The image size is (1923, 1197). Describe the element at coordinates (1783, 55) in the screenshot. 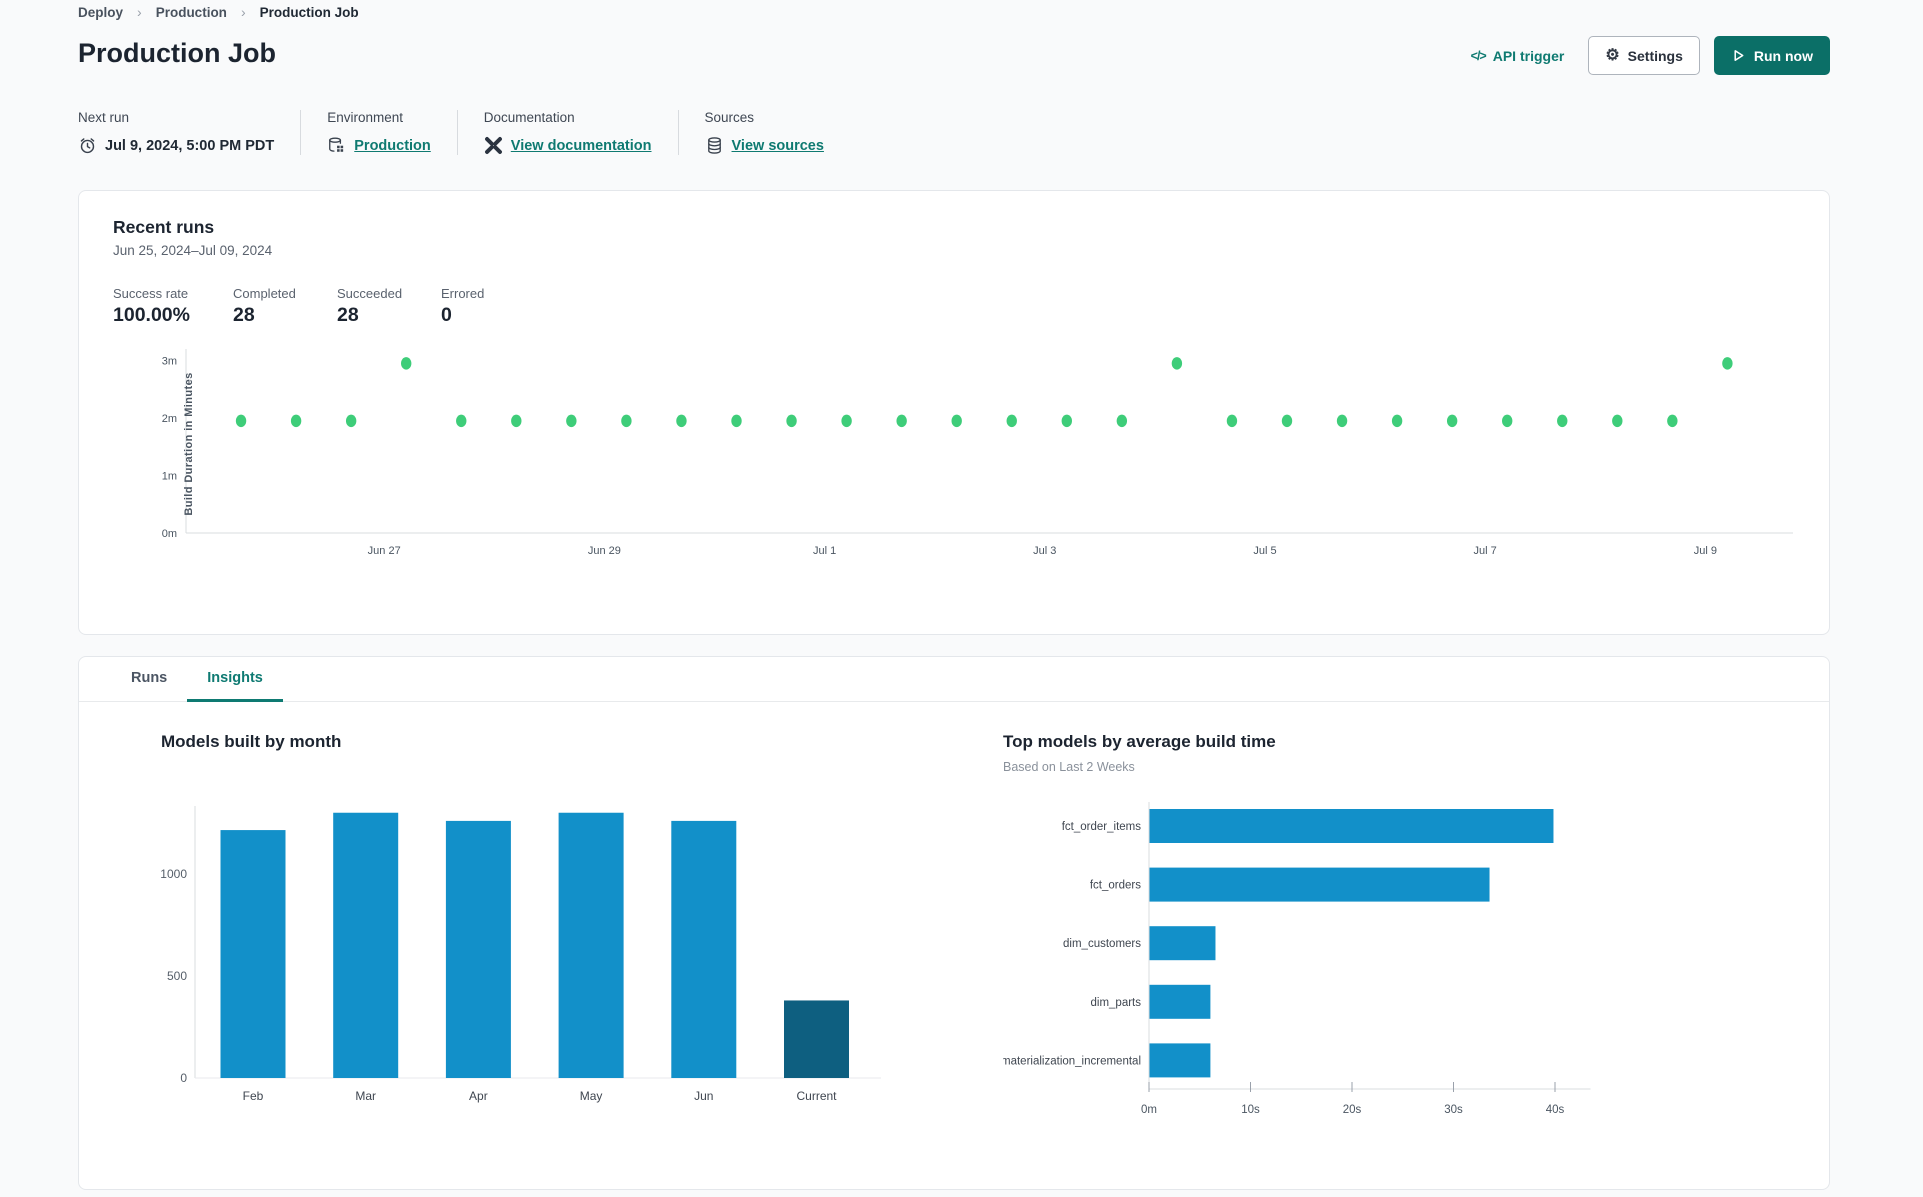

I see `run-now-label: Run now` at that location.